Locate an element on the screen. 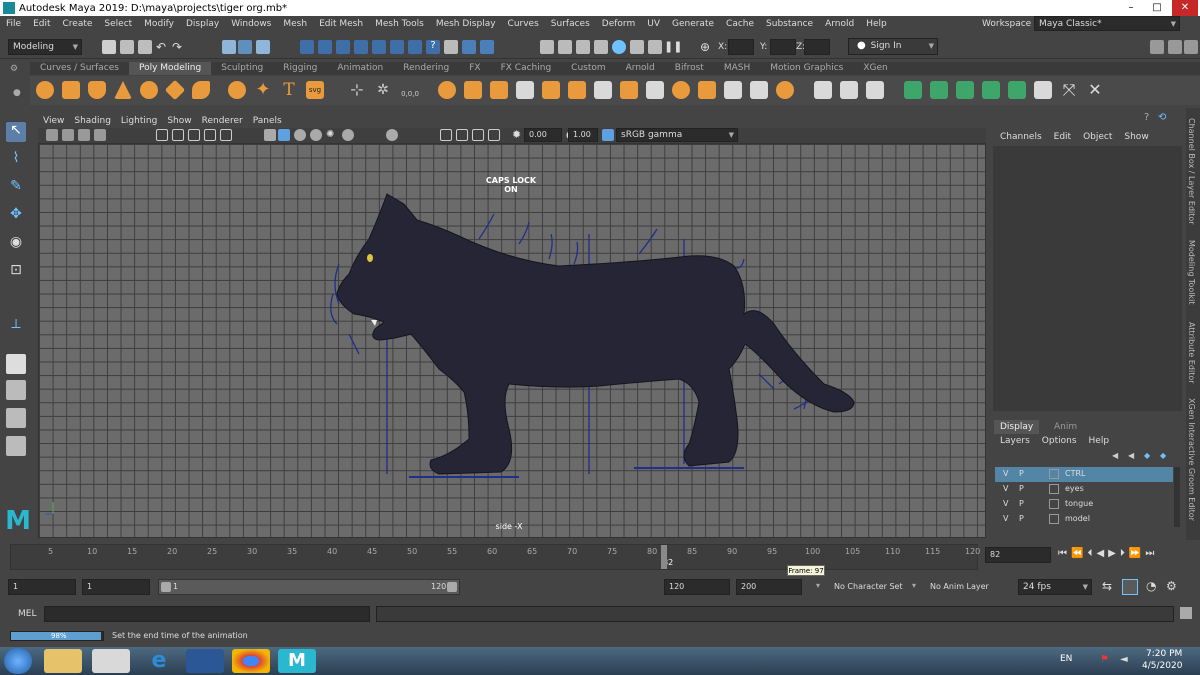 This screenshot has width=1200, height=675. side-tab-attribute-editor: Attribute Editor is located at coordinates (1191, 353).